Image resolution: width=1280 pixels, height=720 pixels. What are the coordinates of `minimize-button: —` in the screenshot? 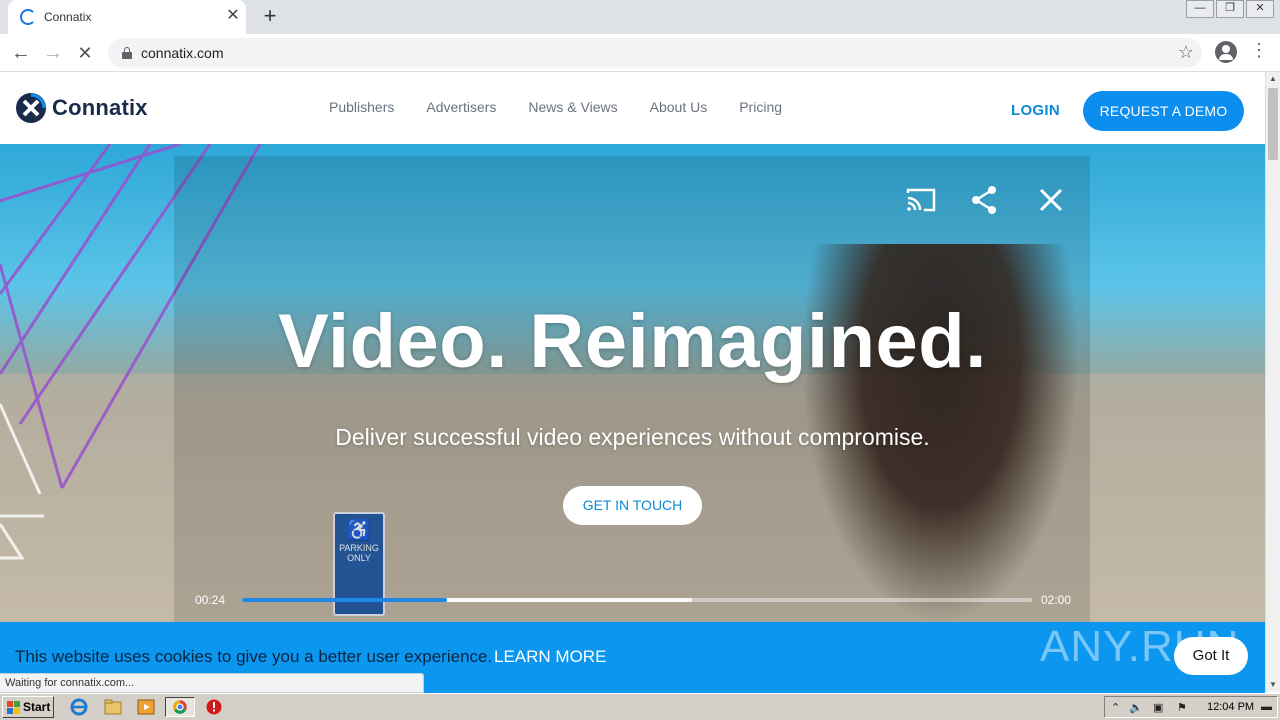 It's located at (1200, 9).